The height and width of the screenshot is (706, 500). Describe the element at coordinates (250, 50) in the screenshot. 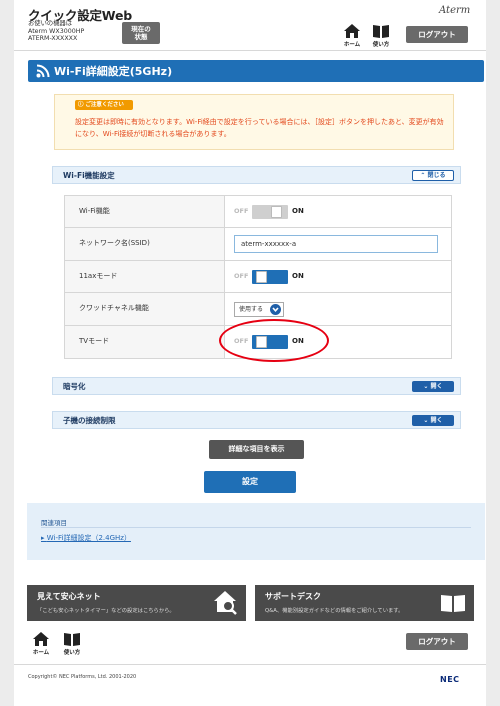

I see `header-divider` at that location.